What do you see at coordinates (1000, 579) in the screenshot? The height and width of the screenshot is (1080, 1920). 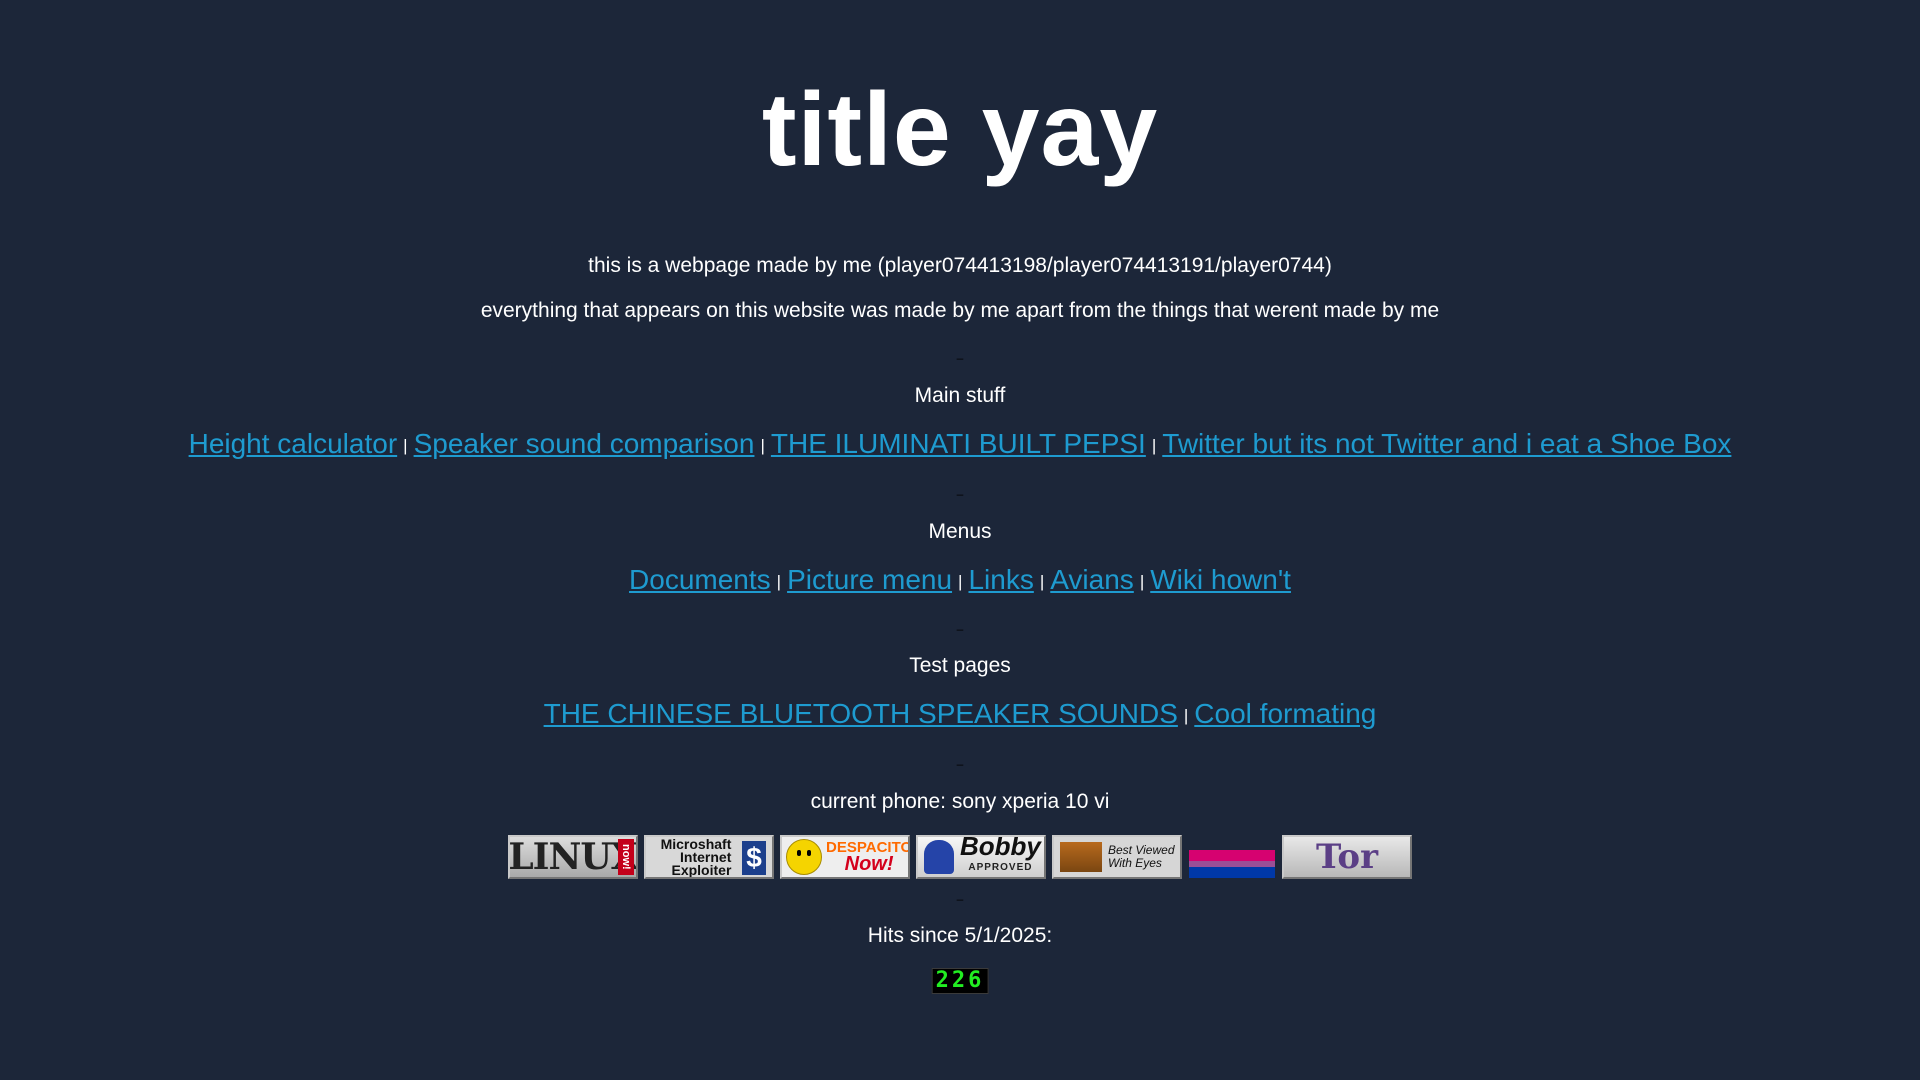 I see `link-links: Links` at bounding box center [1000, 579].